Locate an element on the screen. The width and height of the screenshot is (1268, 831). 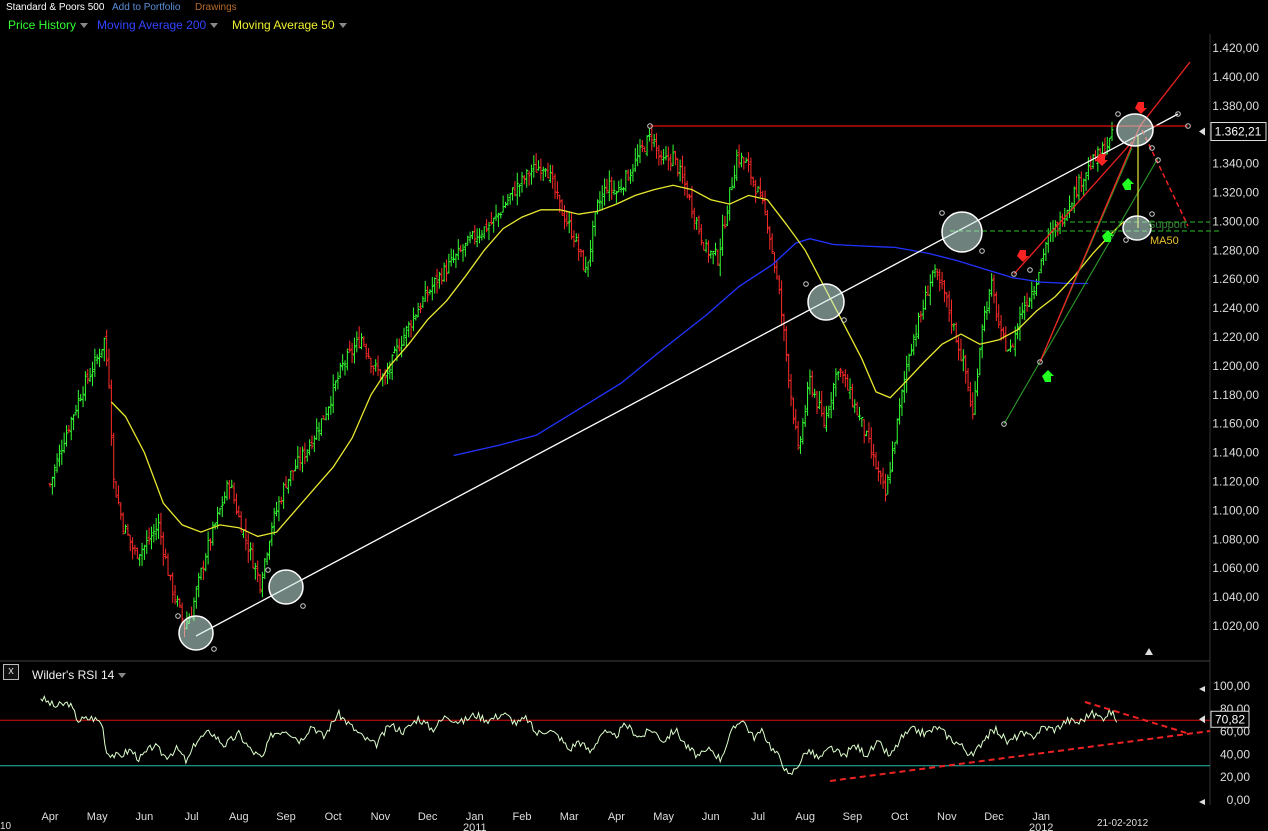
month-tick-label: Apr is located at coordinates (49, 817).